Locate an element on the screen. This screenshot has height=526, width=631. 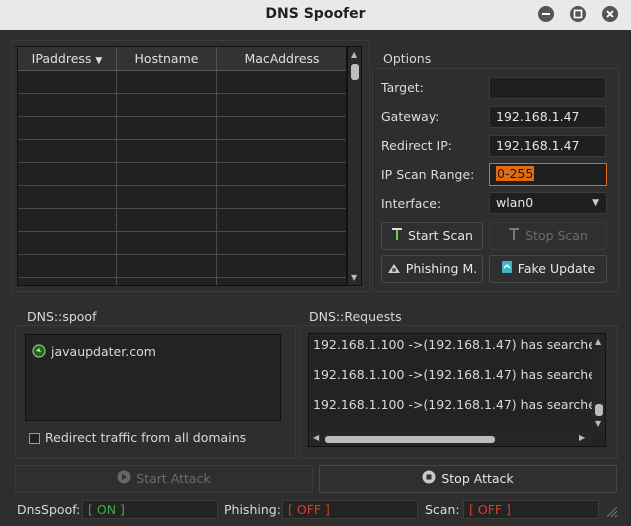
table-header: IPaddress ▼ Hostname MacAddress is located at coordinates (182, 59).